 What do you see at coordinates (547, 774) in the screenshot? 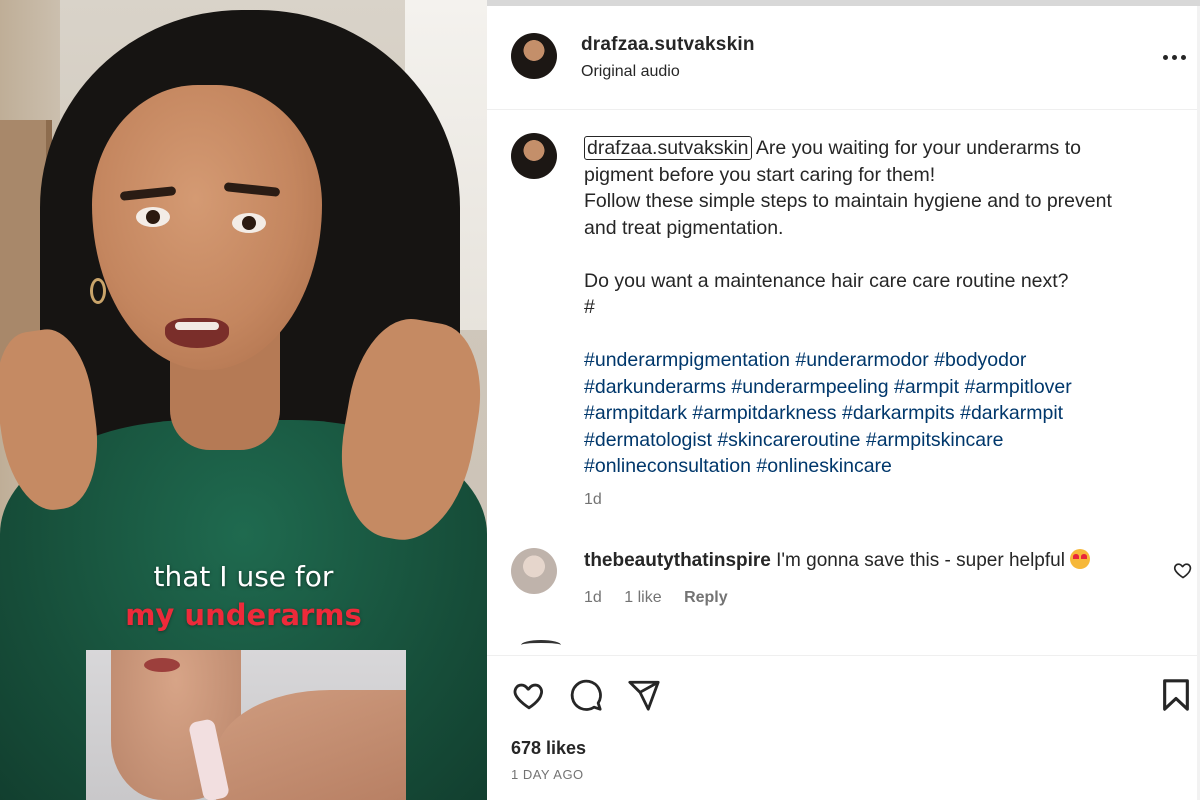
I see `post-date: 1 DAY AGO` at bounding box center [547, 774].